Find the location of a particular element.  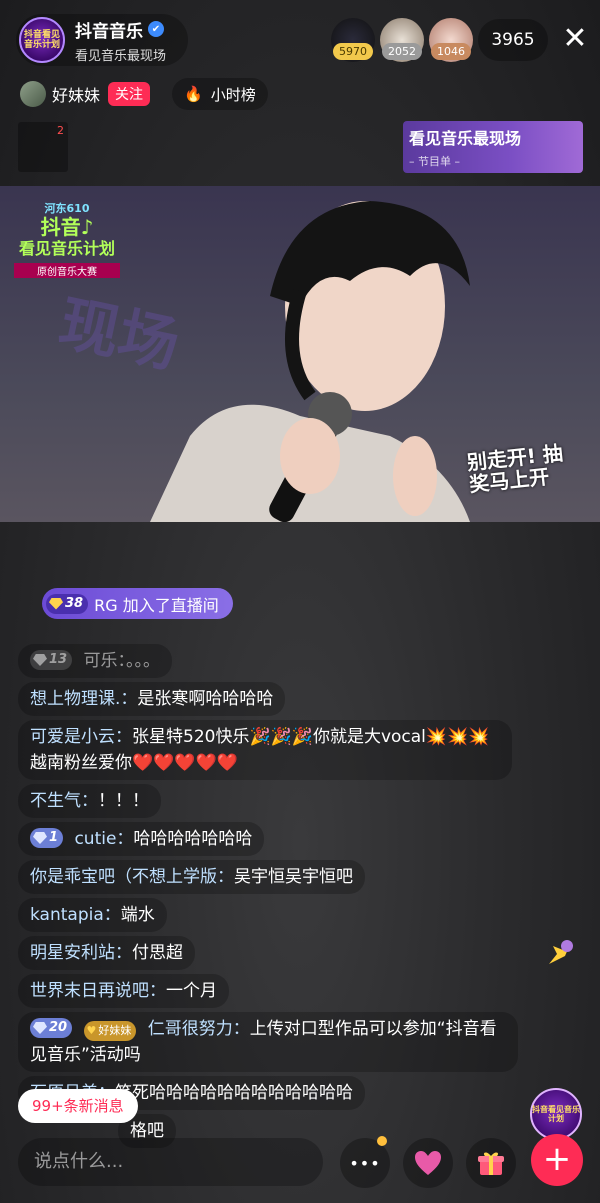

level-badge: 20 is located at coordinates (51, 1028).